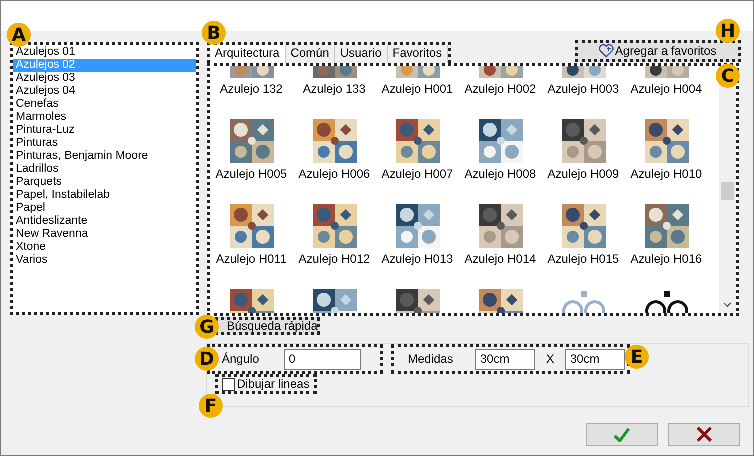  I want to click on callout-badge: G, so click(207, 327).